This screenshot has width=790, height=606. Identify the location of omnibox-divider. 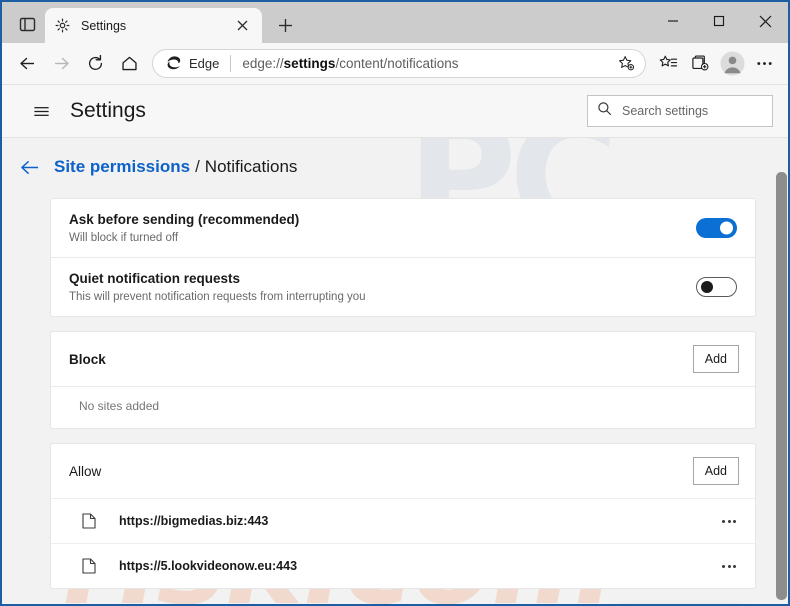
(231, 63).